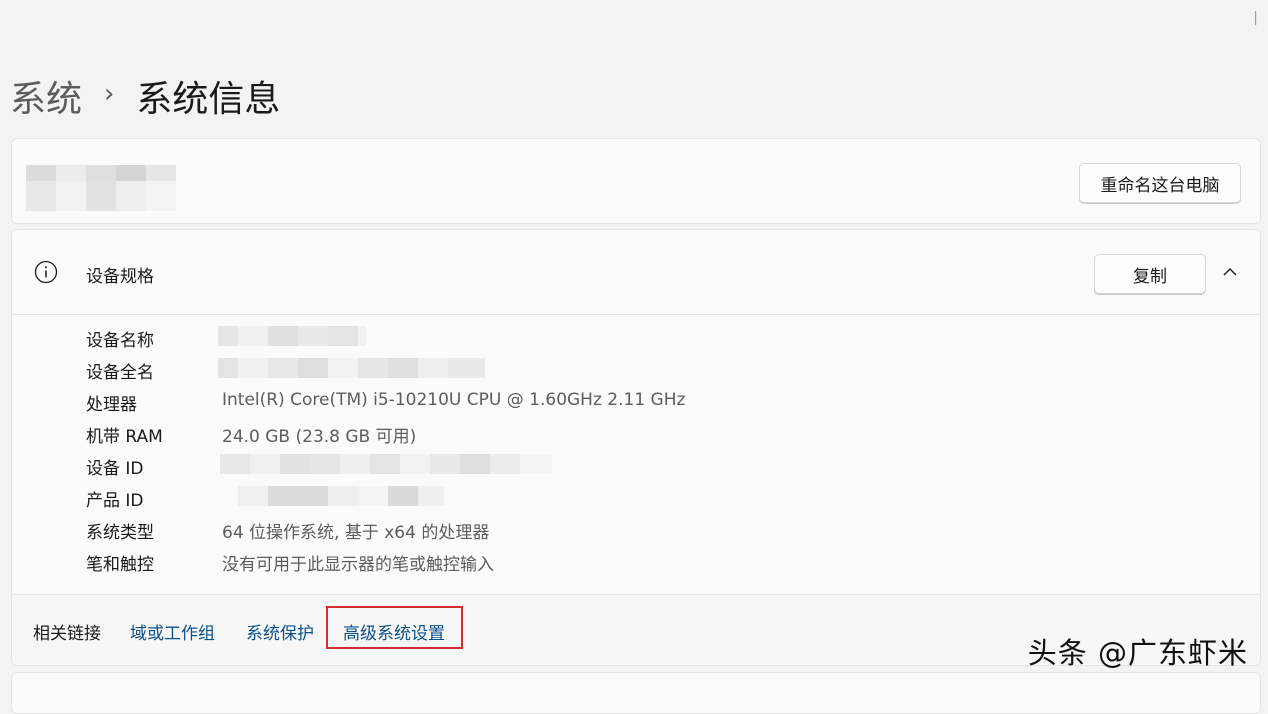 The width and height of the screenshot is (1268, 714). Describe the element at coordinates (46, 96) in the screenshot. I see `breadcrumb-parent: 系统` at that location.